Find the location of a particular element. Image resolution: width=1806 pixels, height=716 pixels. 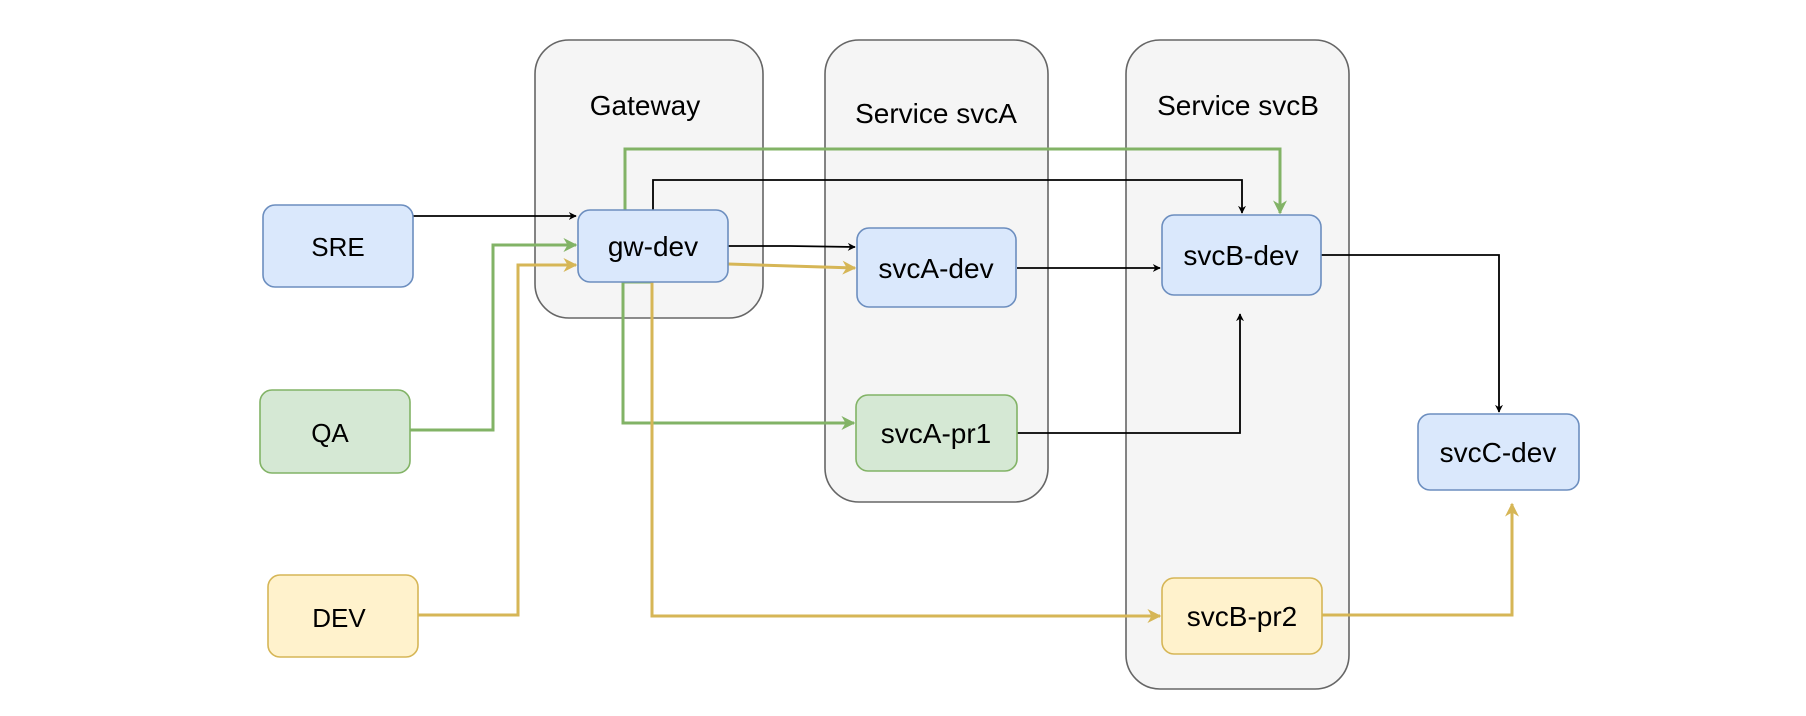

node-svcb-dev: svcB-dev is located at coordinates (1241, 255).